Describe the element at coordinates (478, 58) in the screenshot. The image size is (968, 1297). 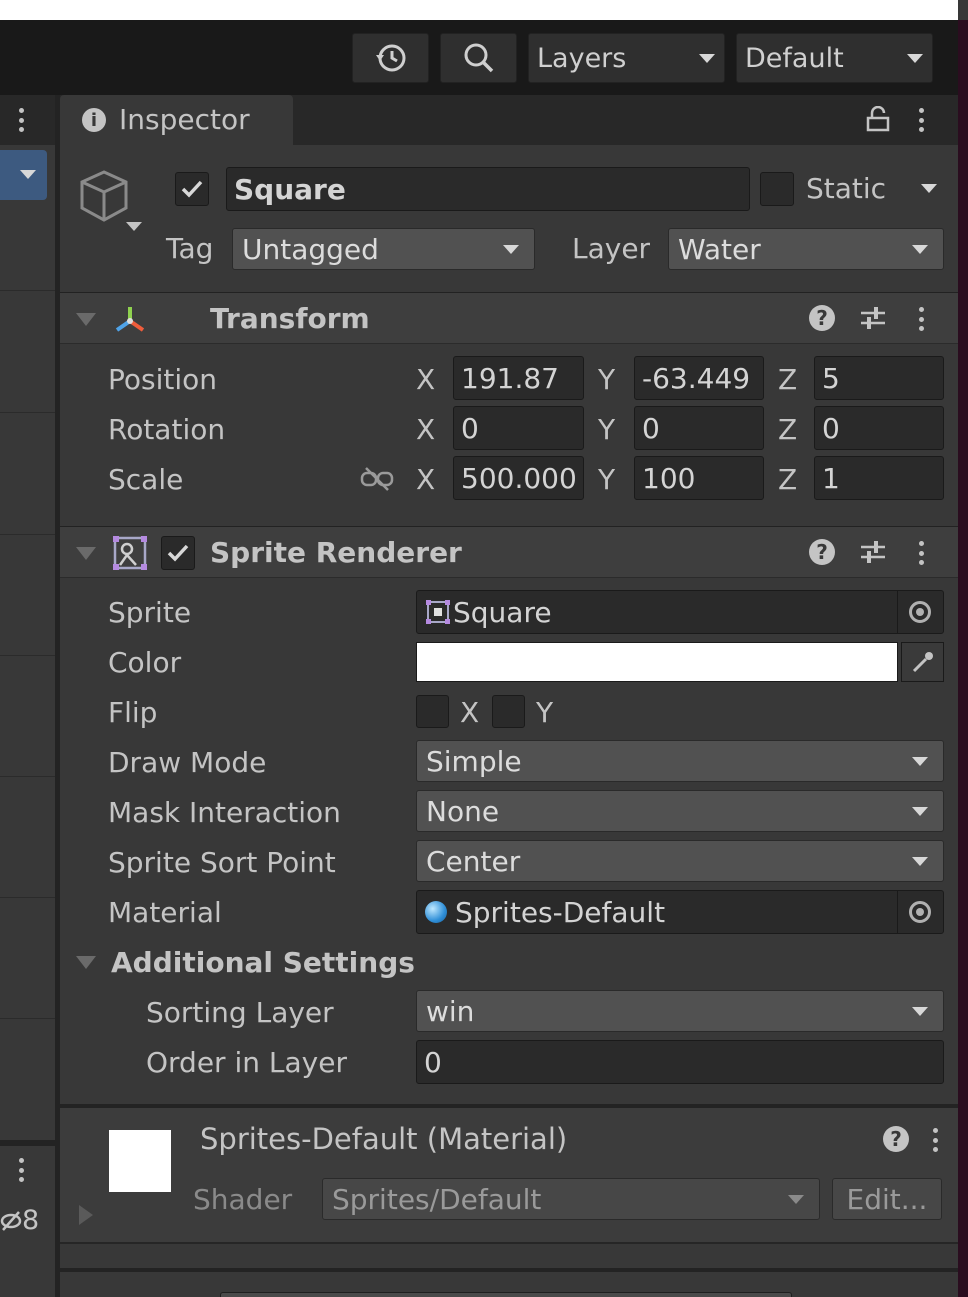
I see `search-button` at that location.